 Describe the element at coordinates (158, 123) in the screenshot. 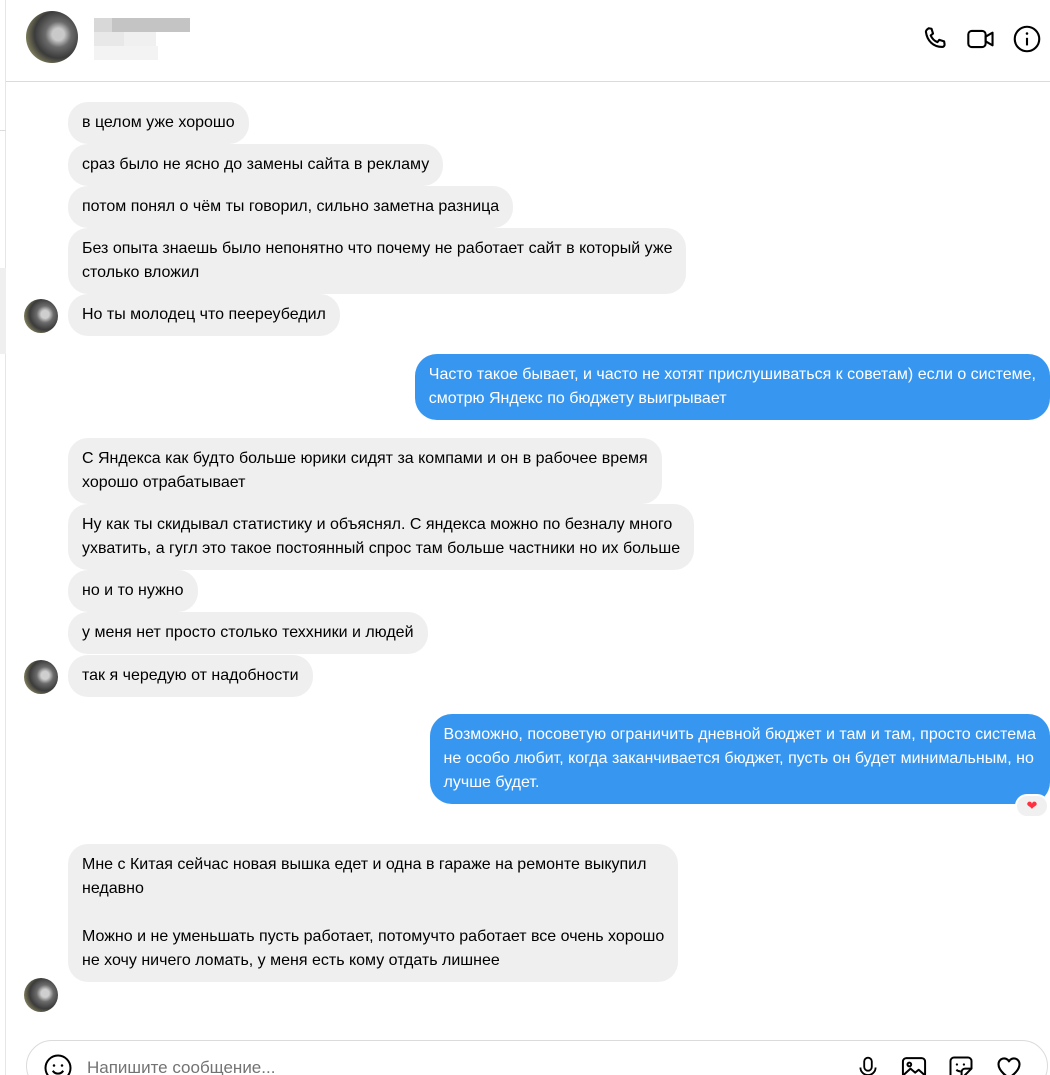

I see `message-incoming: в целом уже хорошо` at that location.